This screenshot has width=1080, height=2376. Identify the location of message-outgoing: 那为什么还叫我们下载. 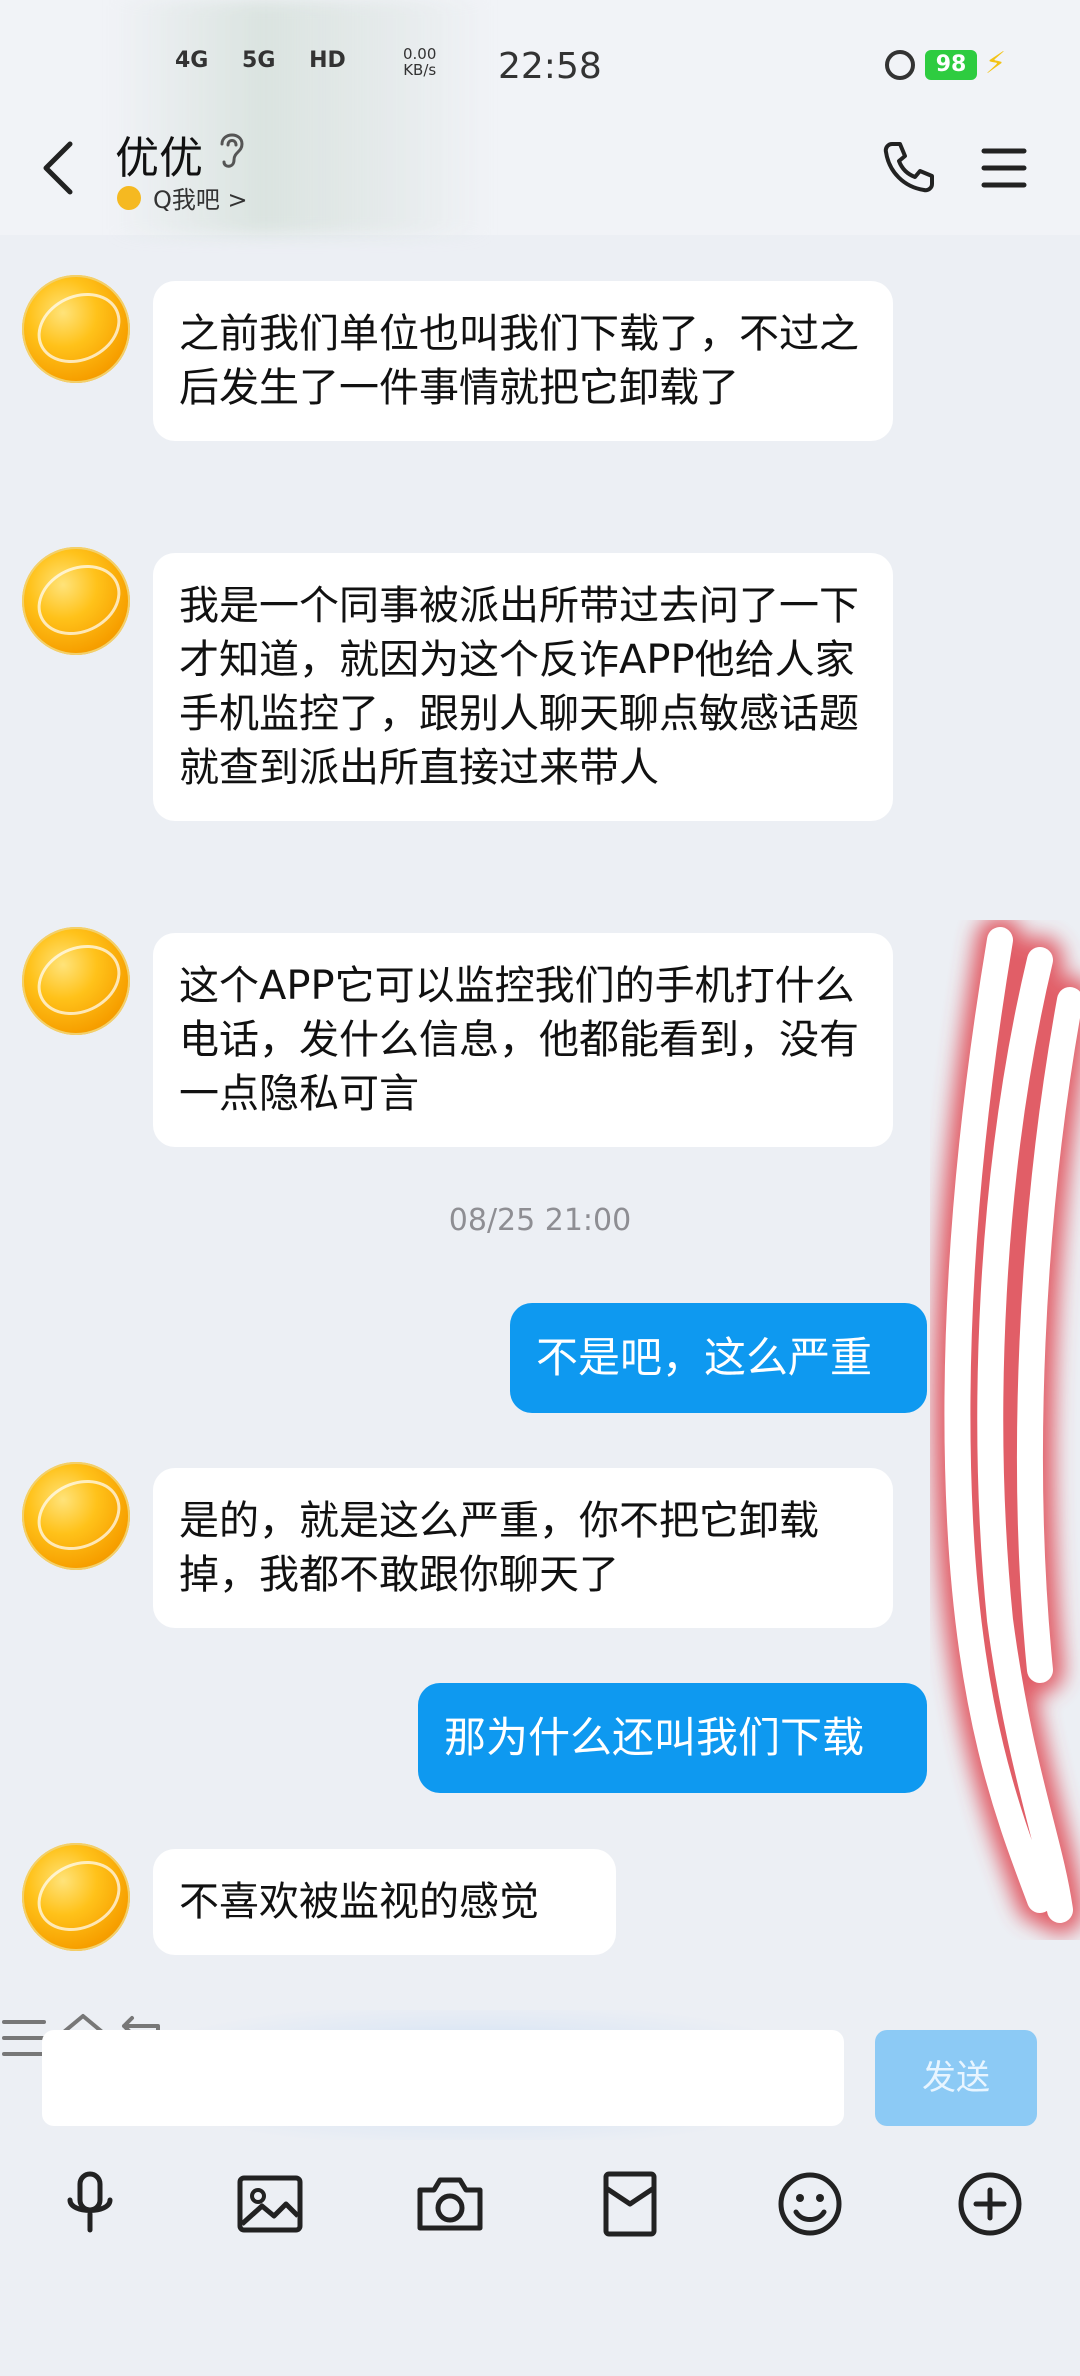
(672, 1738).